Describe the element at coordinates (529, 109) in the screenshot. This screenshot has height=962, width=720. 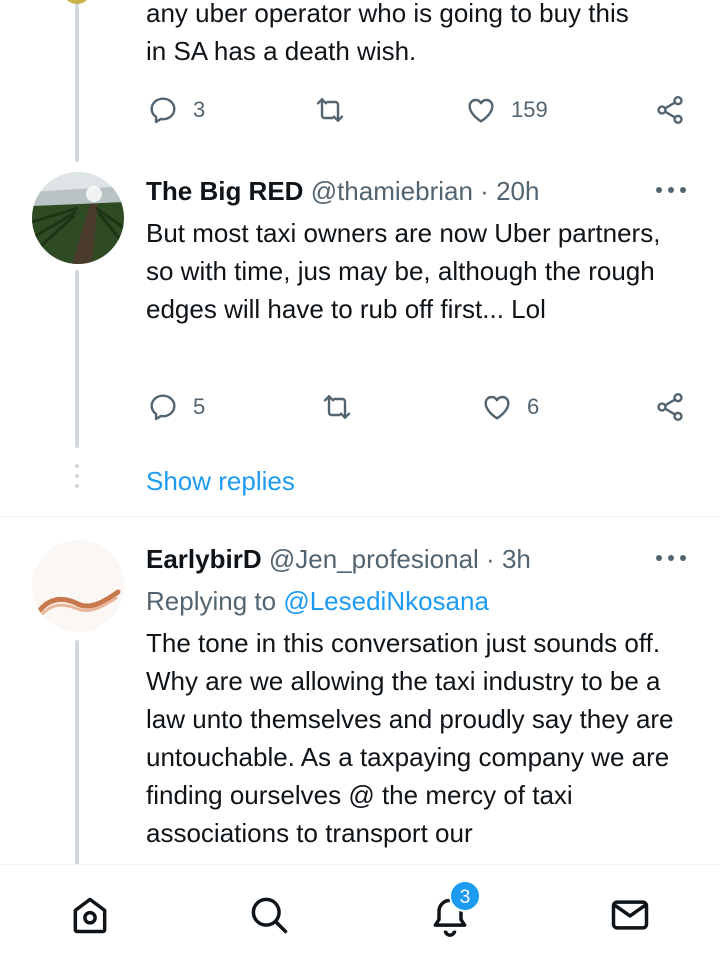
I see `like-count: 159` at that location.